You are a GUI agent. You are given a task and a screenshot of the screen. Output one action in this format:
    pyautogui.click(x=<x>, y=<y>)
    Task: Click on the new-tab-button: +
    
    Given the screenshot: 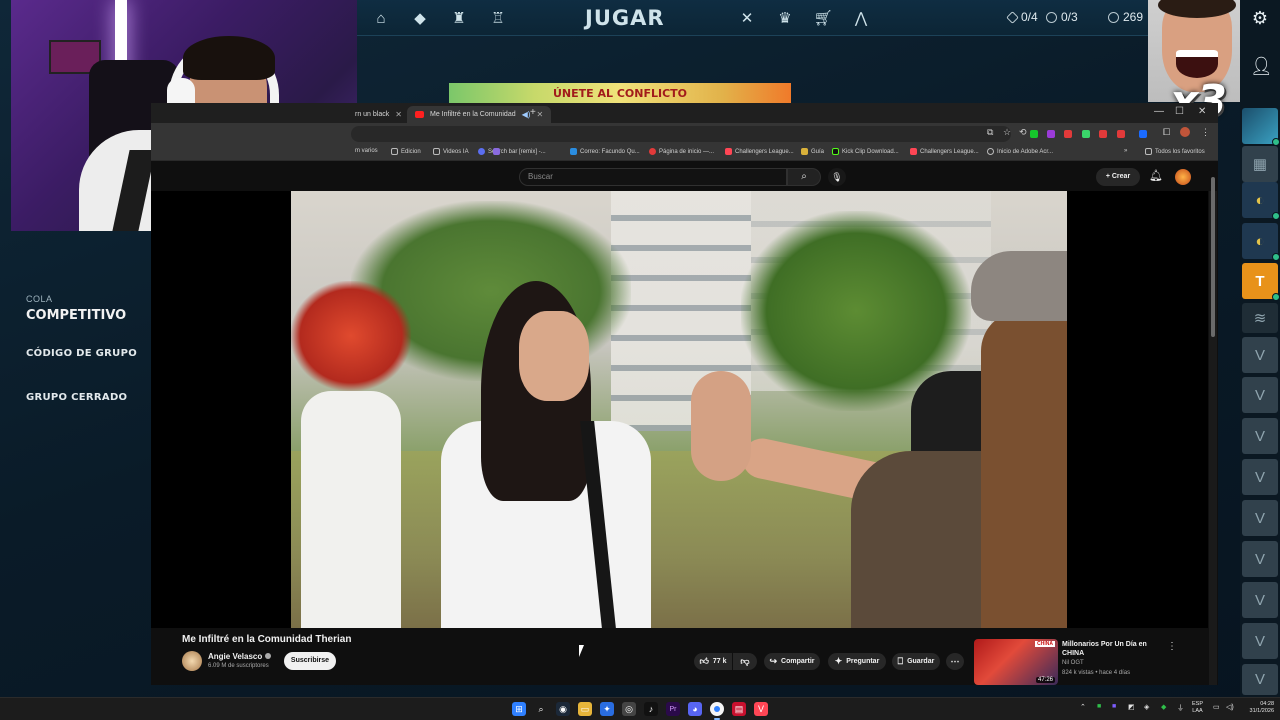 What is the action you would take?
    pyautogui.click(x=533, y=112)
    